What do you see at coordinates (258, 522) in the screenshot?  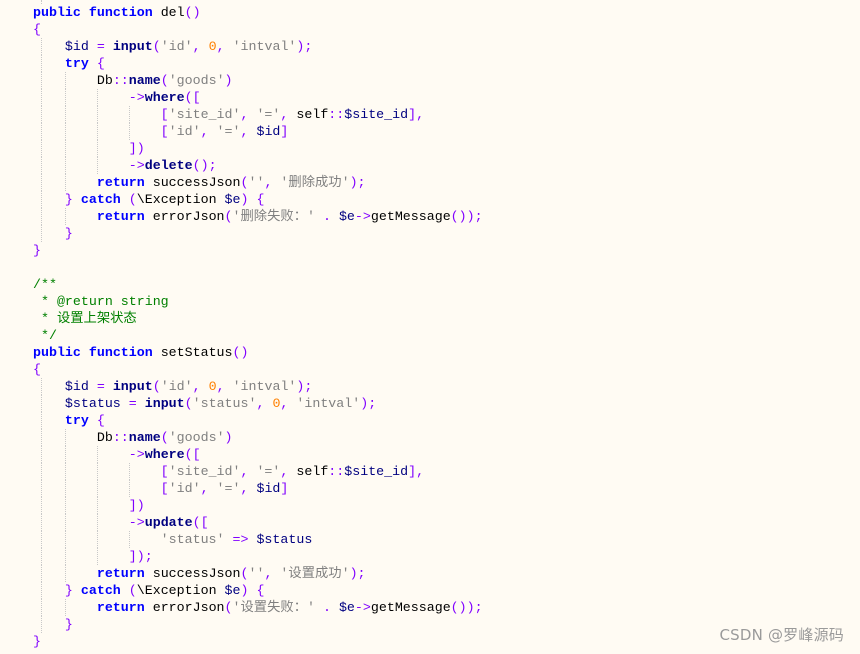 I see `code-line: ->update([` at bounding box center [258, 522].